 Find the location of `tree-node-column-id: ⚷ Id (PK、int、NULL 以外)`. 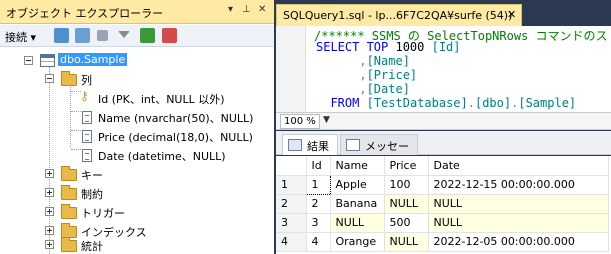

tree-node-column-id: ⚷ Id (PK、int、NULL 以外) is located at coordinates (175, 98).